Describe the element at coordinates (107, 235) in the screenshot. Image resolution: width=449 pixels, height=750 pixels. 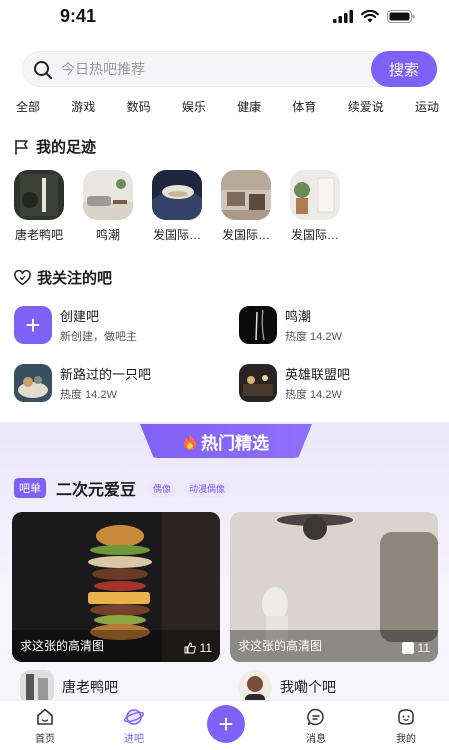
I see `footprint-label: 鸣潮` at that location.